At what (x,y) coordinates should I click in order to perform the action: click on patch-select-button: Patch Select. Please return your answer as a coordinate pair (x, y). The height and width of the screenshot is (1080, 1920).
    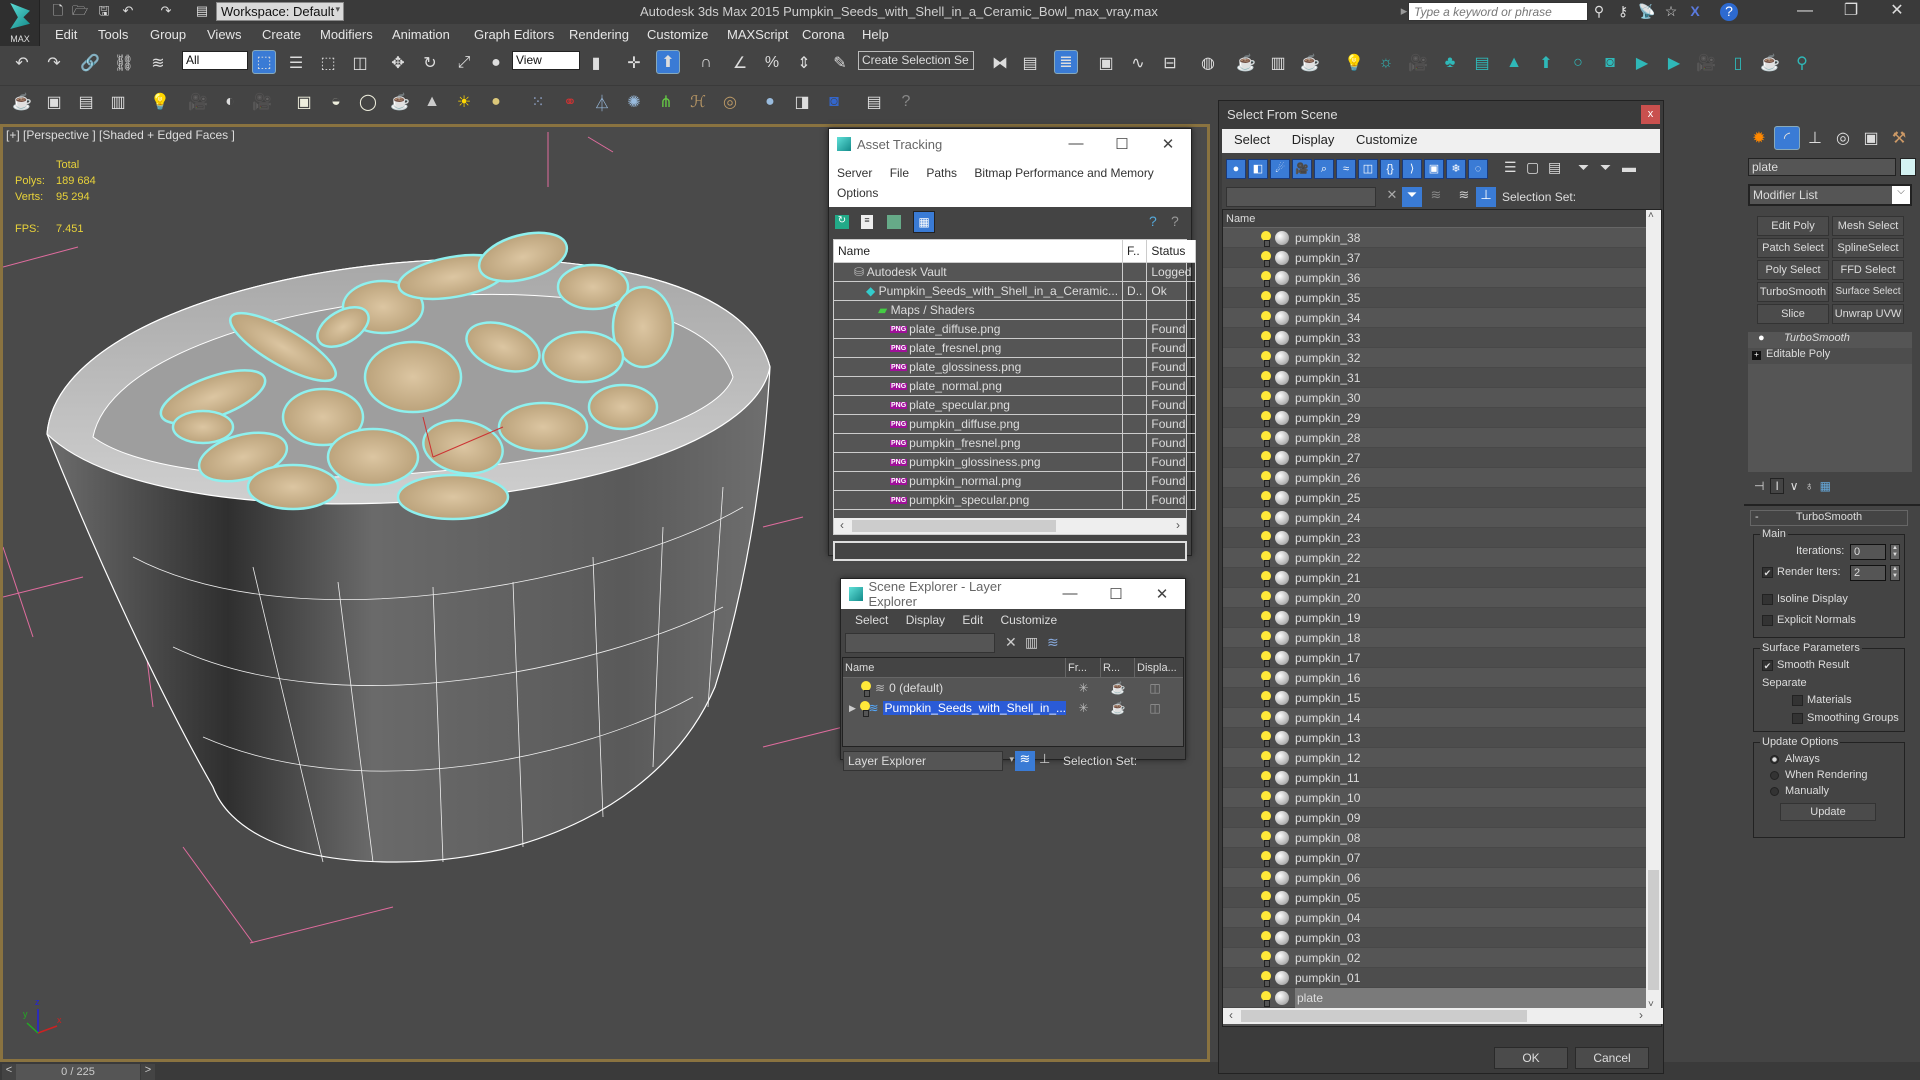
    Looking at the image, I should click on (1793, 248).